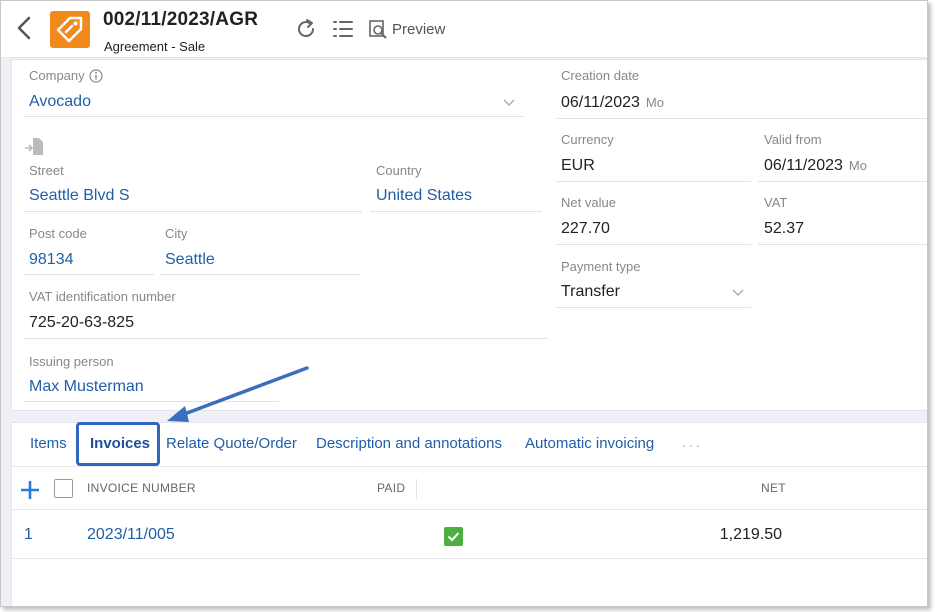 The height and width of the screenshot is (612, 935). What do you see at coordinates (60, 102) in the screenshot?
I see `company-field: Avocado` at bounding box center [60, 102].